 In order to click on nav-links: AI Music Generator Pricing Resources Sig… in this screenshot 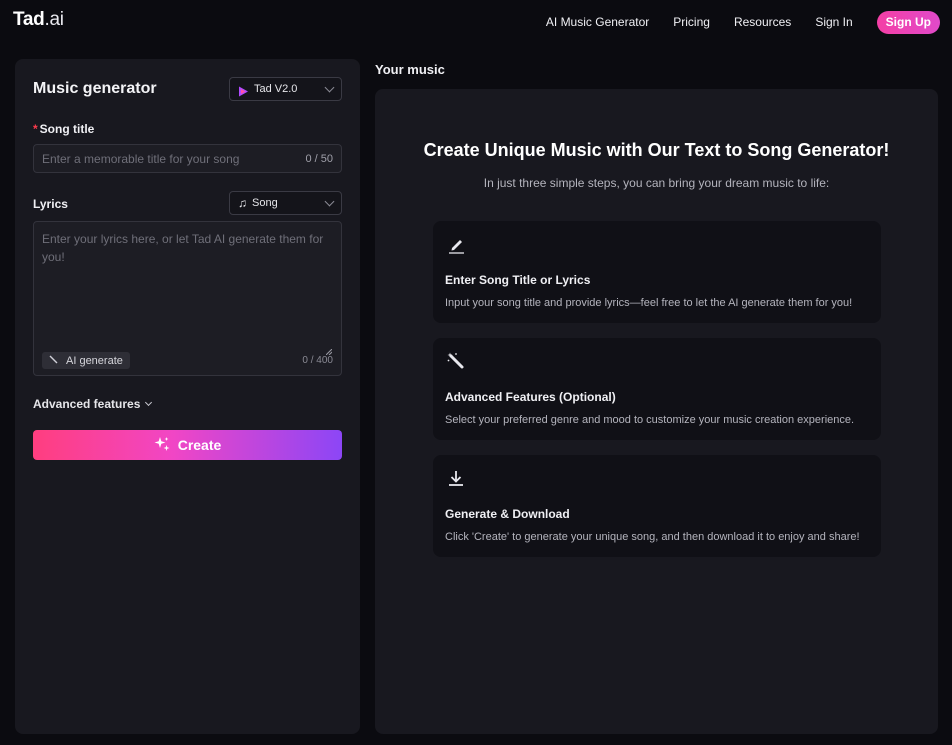, I will do `click(749, 22)`.